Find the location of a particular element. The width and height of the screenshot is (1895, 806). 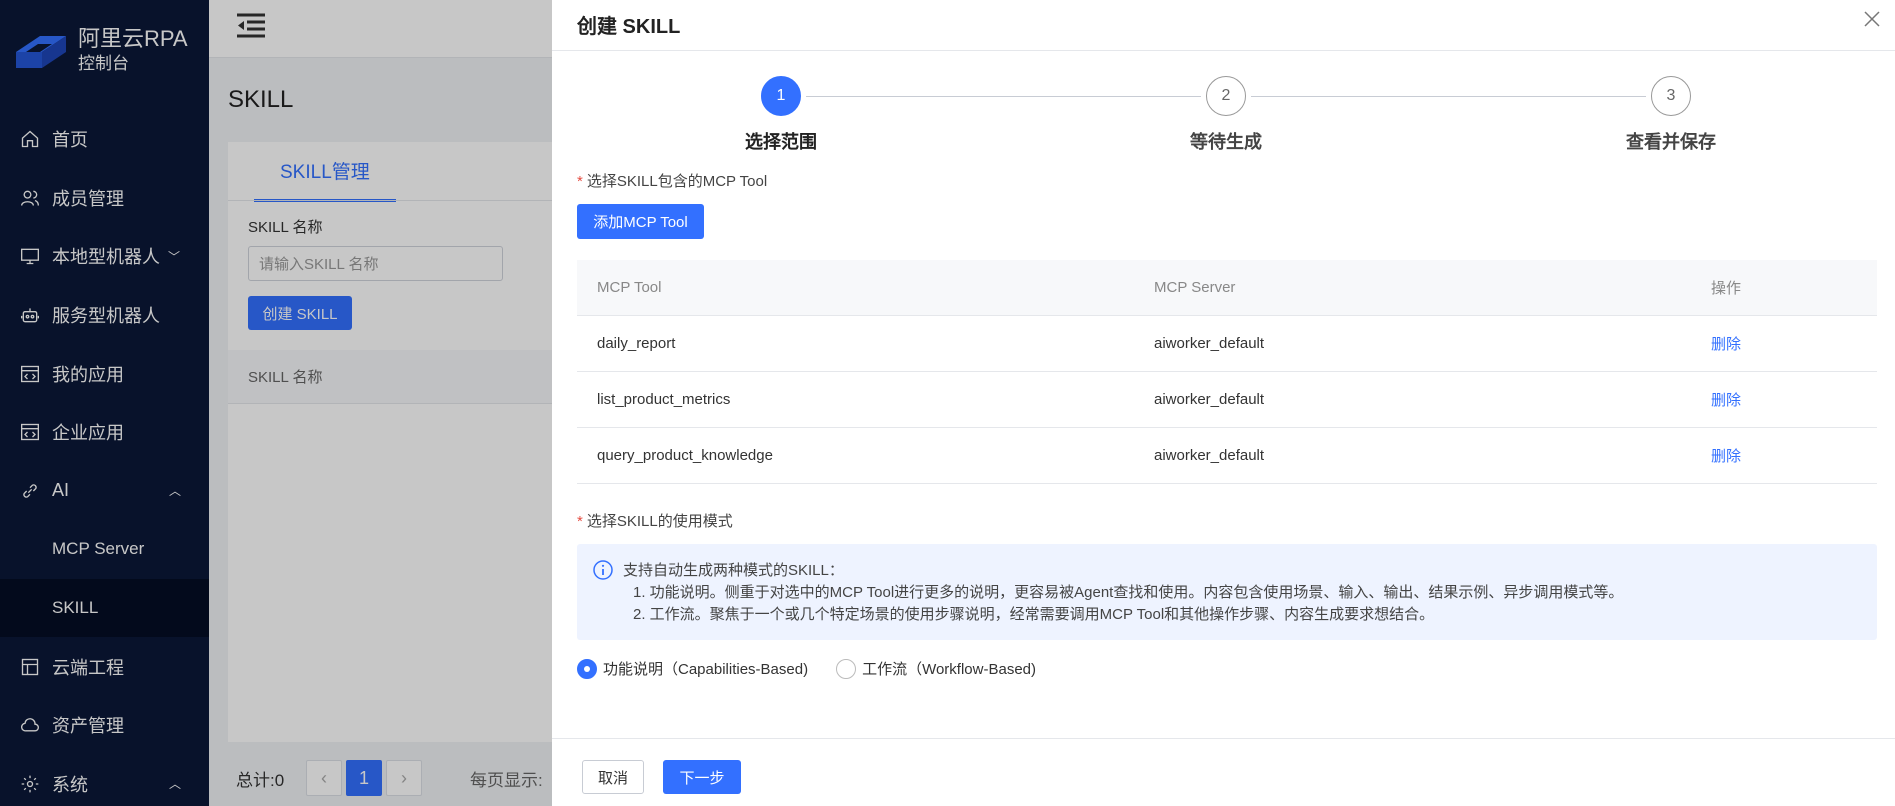

section-label-text: 选择SKILL的使用模式 is located at coordinates (659, 521).